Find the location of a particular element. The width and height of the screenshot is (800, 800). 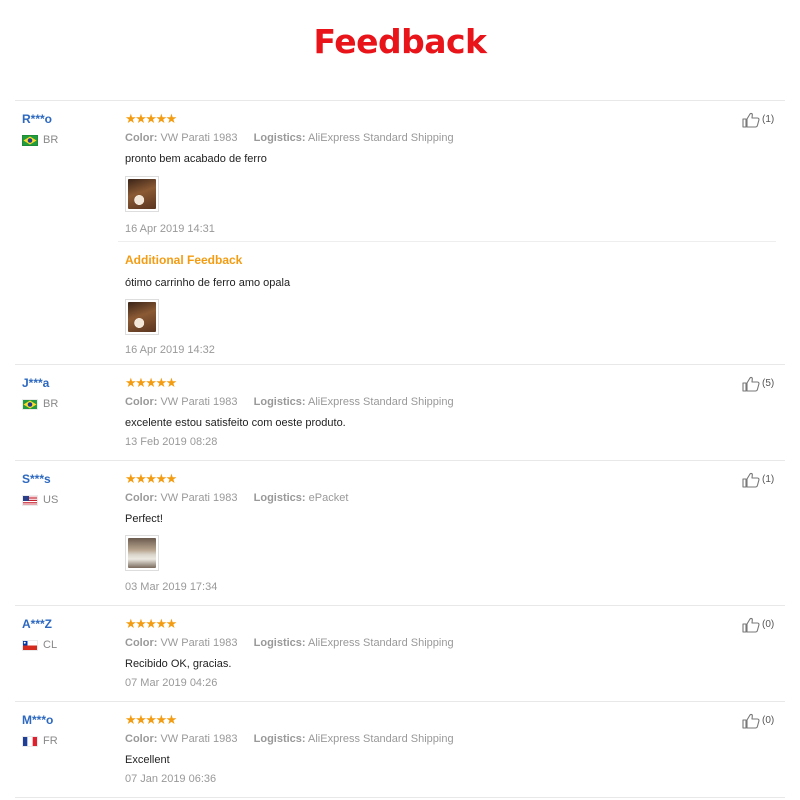

page-title: Feedback is located at coordinates (400, 41).